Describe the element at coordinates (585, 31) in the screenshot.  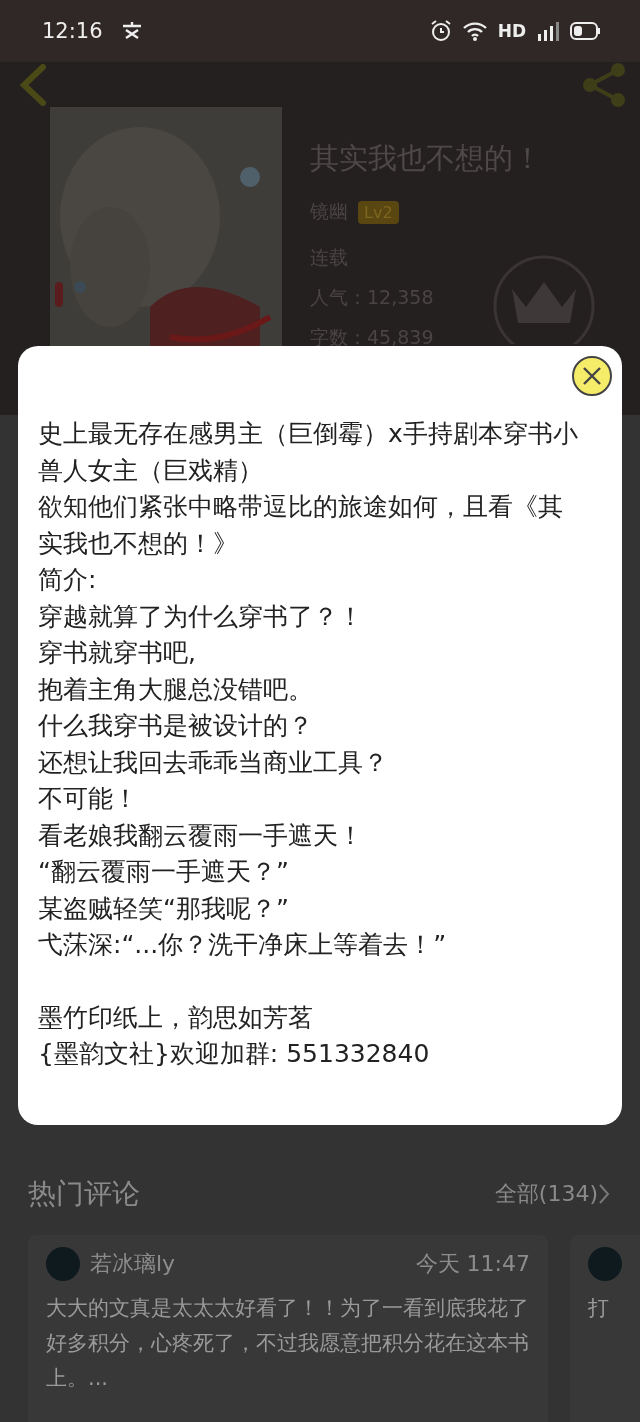
I see `battery-icon` at that location.